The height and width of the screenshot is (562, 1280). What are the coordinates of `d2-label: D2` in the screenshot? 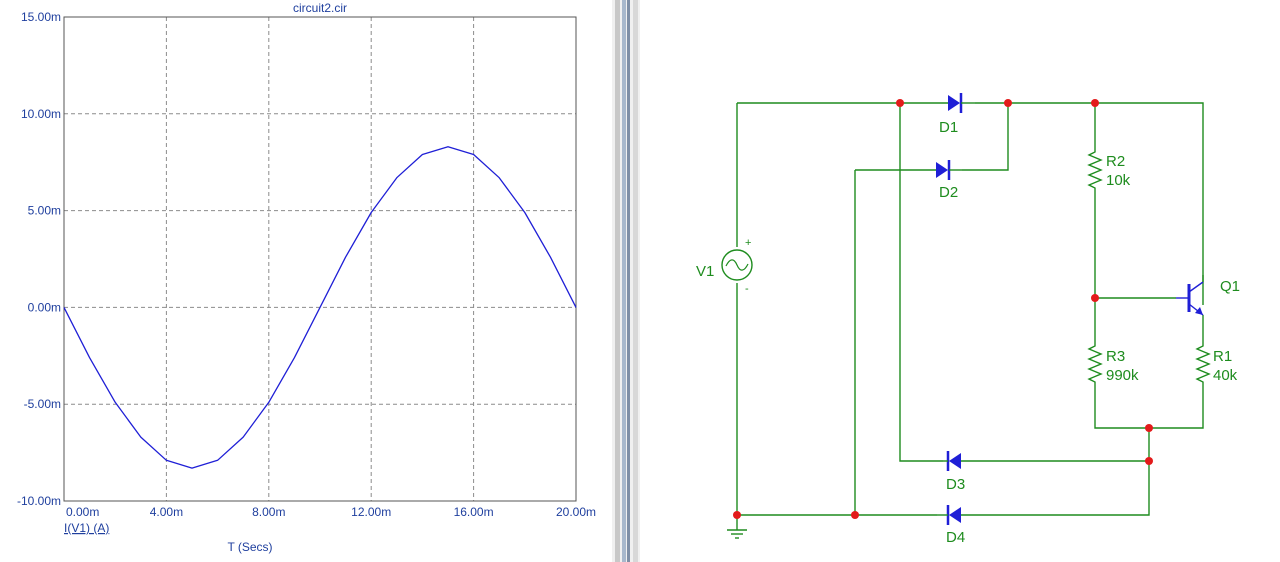 It's located at (948, 192).